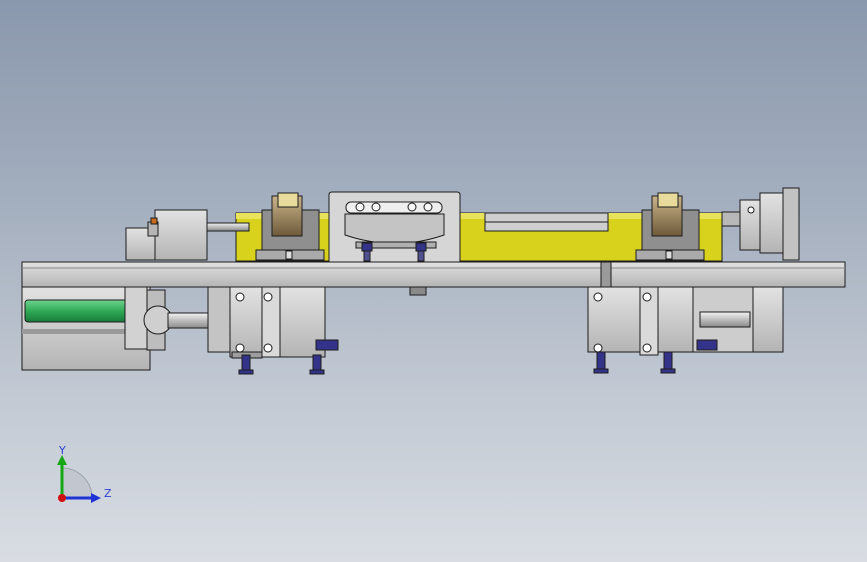  I want to click on coordinate-triad: Y Z, so click(84, 473).